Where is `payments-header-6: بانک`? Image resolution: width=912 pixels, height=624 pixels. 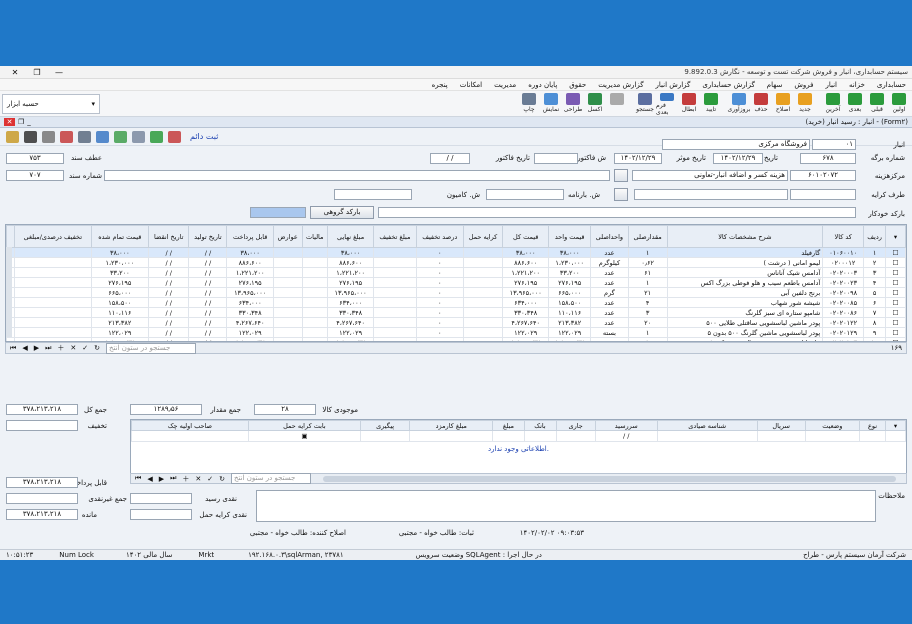 payments-header-6: بانک is located at coordinates (540, 425).